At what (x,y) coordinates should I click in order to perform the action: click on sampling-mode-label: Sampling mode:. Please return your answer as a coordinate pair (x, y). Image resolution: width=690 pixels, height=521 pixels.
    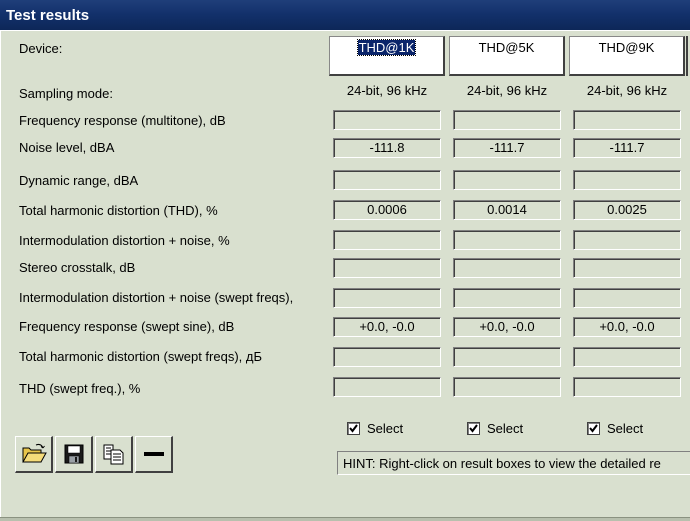
    Looking at the image, I should click on (66, 93).